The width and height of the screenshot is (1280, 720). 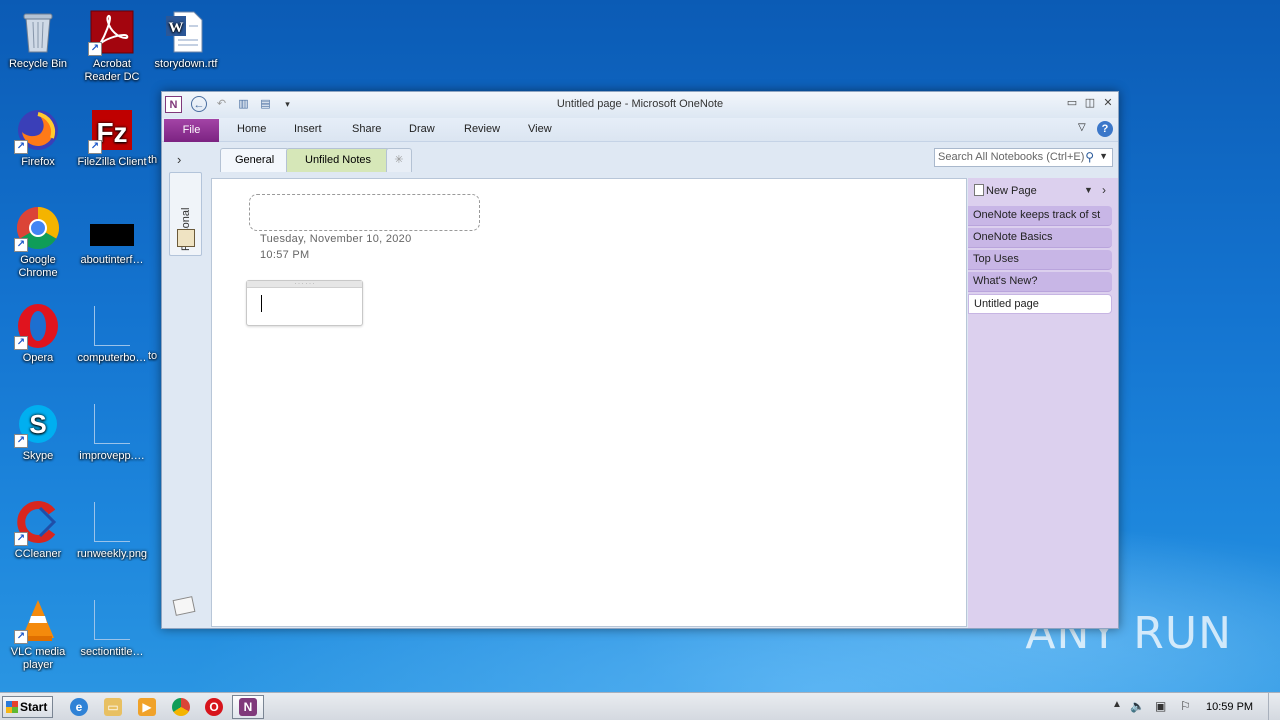 I want to click on desktop-icon-ccleaner: ↗ CCleaner, so click(x=38, y=539).